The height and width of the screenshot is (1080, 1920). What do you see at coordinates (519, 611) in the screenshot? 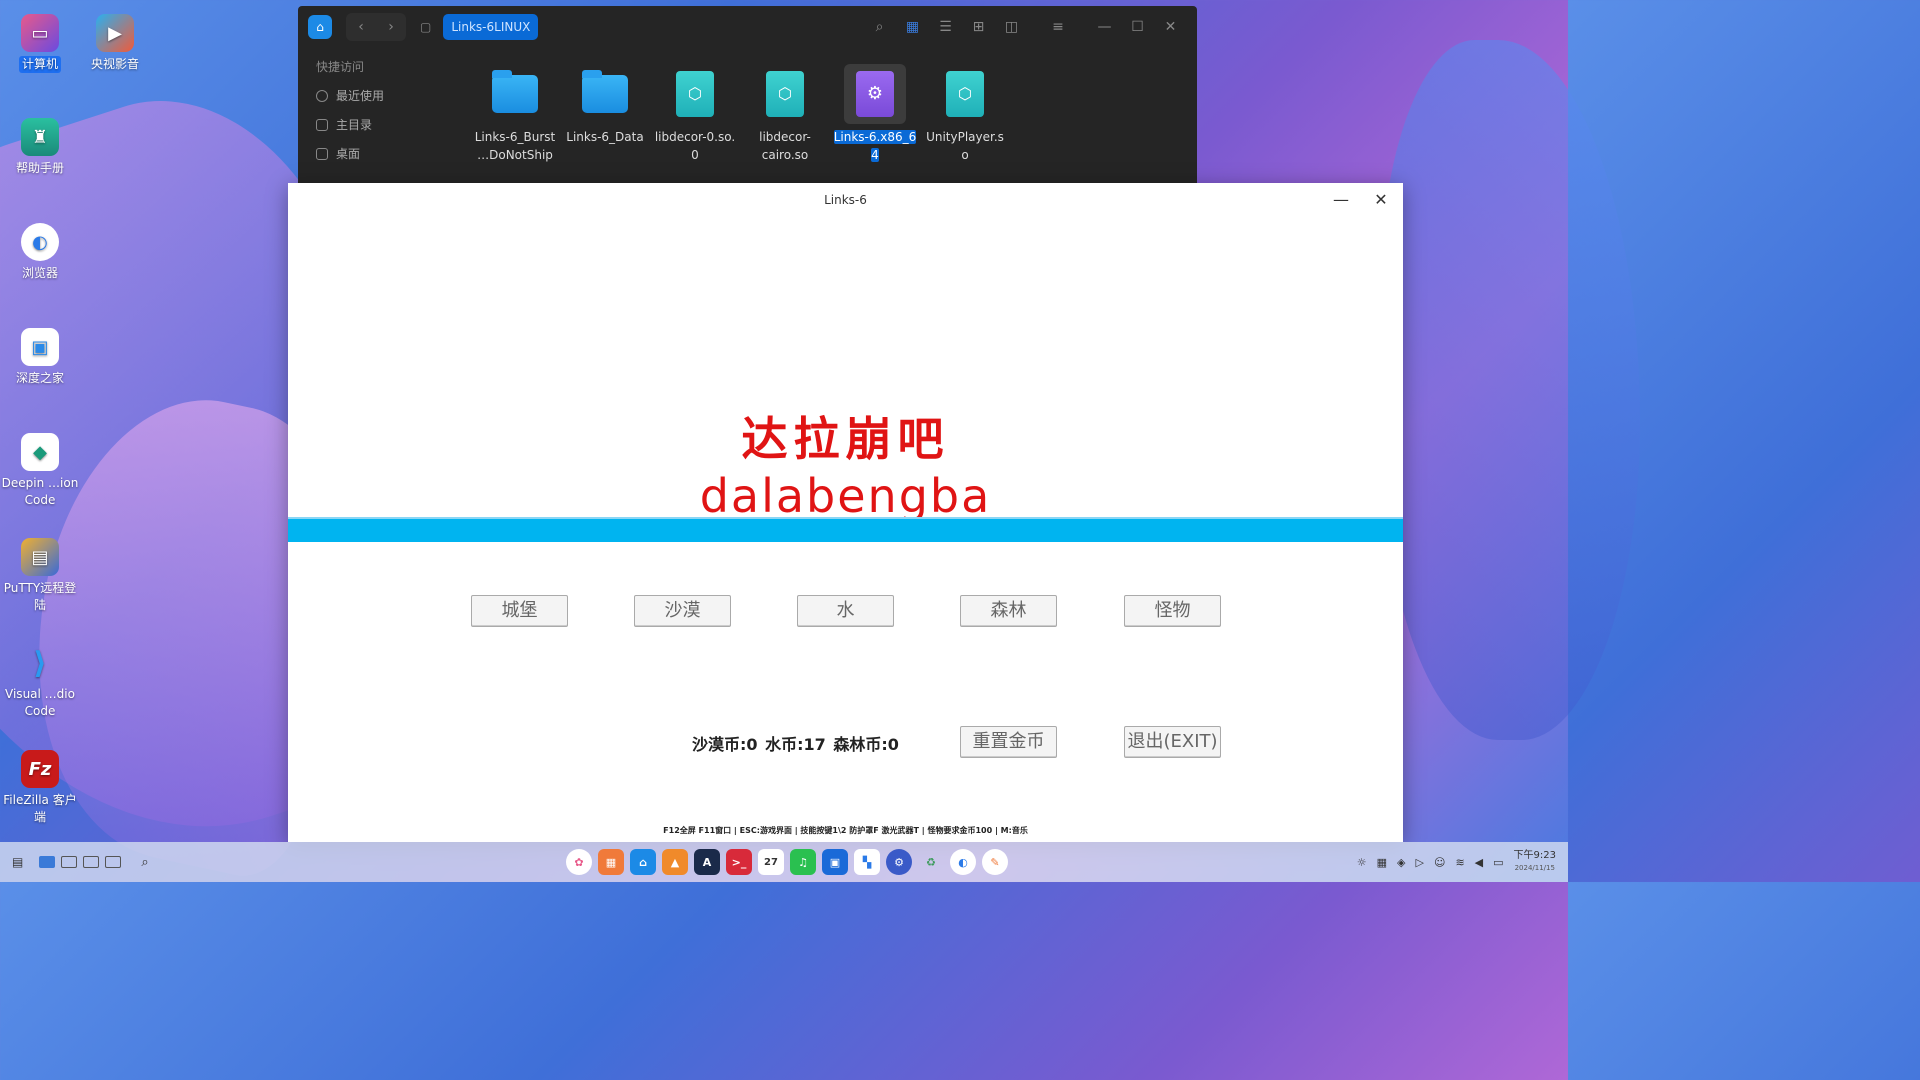
I see `castle-button: 城堡` at bounding box center [519, 611].